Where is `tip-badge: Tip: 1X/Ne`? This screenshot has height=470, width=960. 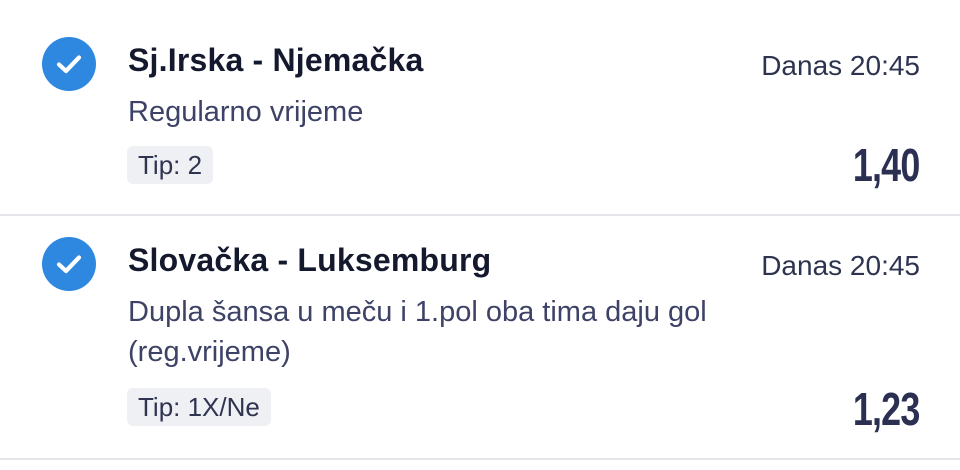
tip-badge: Tip: 1X/Ne is located at coordinates (199, 407).